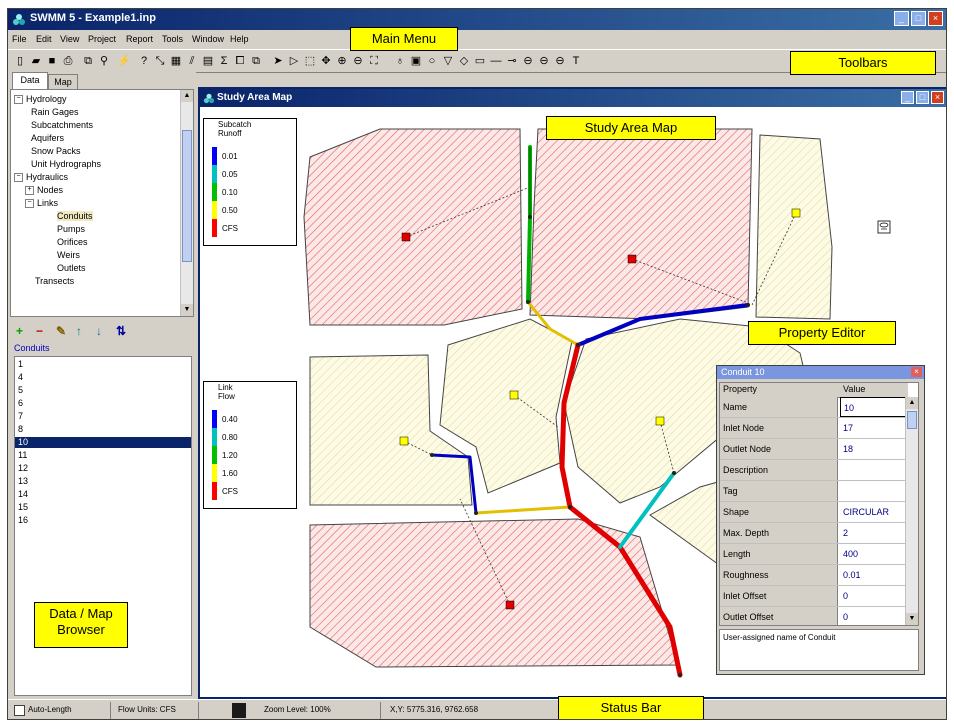  Describe the element at coordinates (400, 61) in the screenshot. I see `rain-gage-icon: ♁` at that location.